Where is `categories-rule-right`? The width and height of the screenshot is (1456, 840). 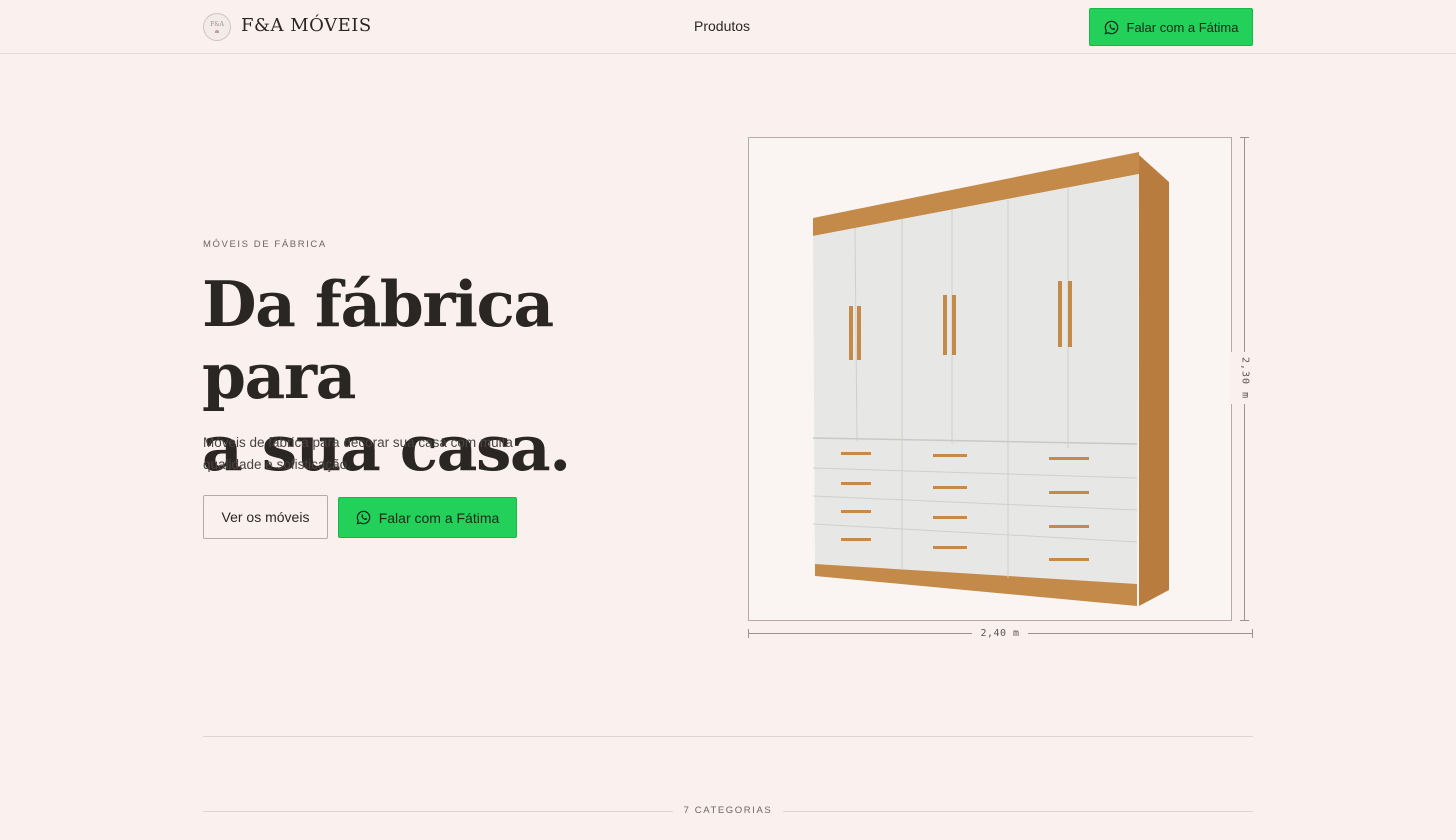 categories-rule-right is located at coordinates (1018, 811).